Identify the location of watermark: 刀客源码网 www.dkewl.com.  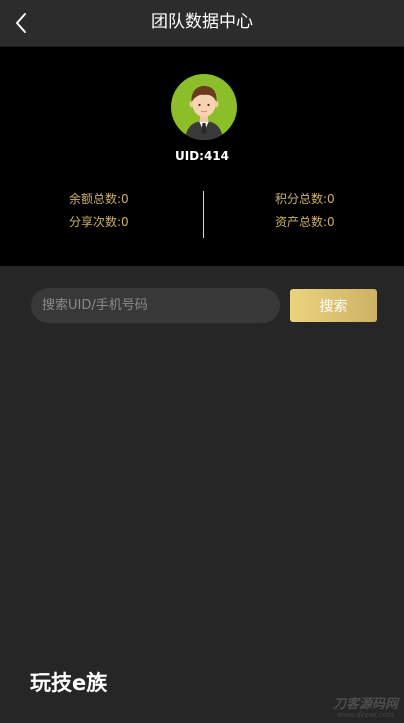
(365, 708).